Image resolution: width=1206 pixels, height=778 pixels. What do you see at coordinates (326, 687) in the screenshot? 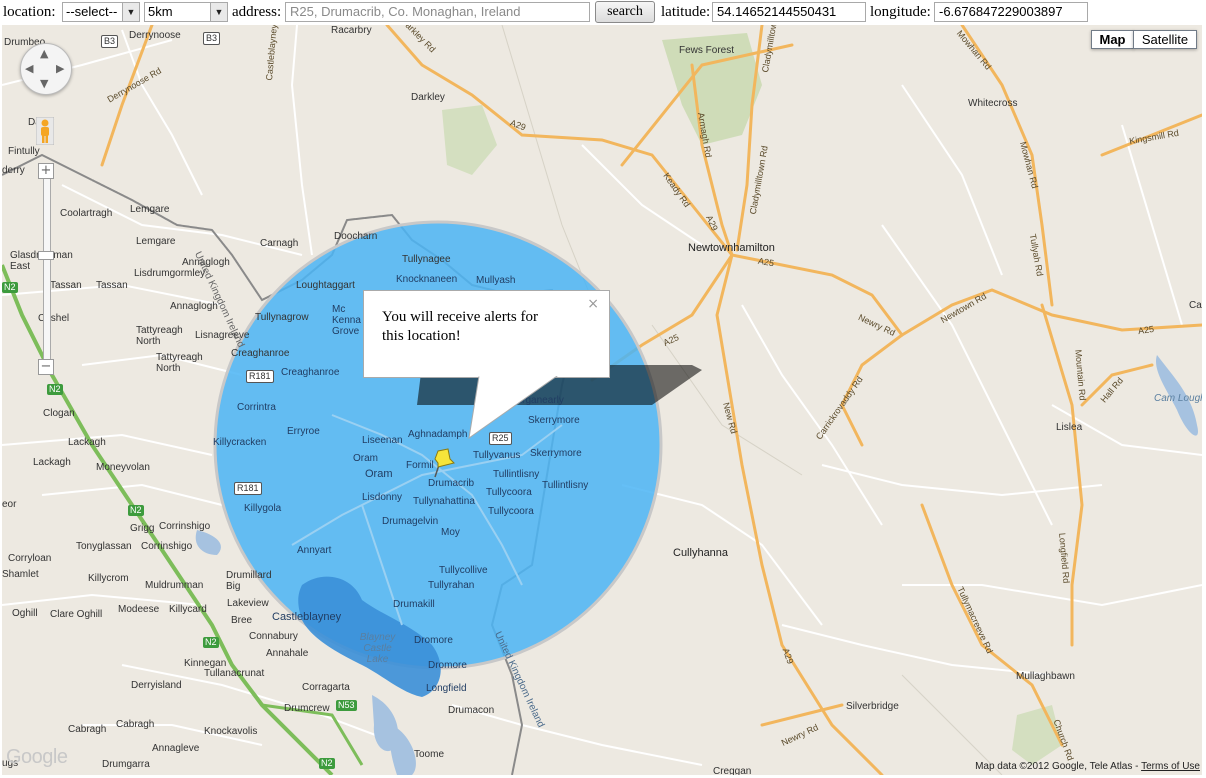
I see `map-label: Corragarta` at bounding box center [326, 687].